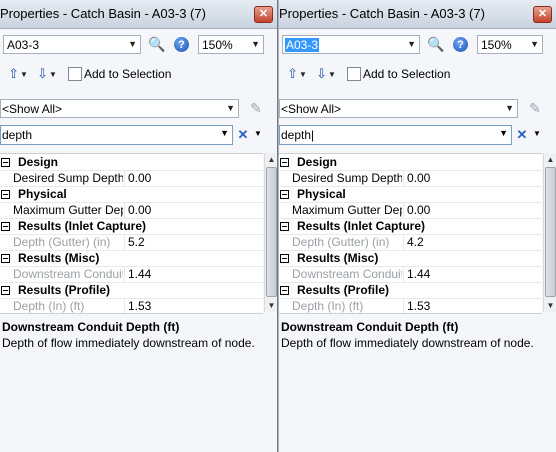 Image resolution: width=556 pixels, height=452 pixels. Describe the element at coordinates (82, 226) in the screenshot. I see `category-label: Results (Inlet Capture)` at that location.